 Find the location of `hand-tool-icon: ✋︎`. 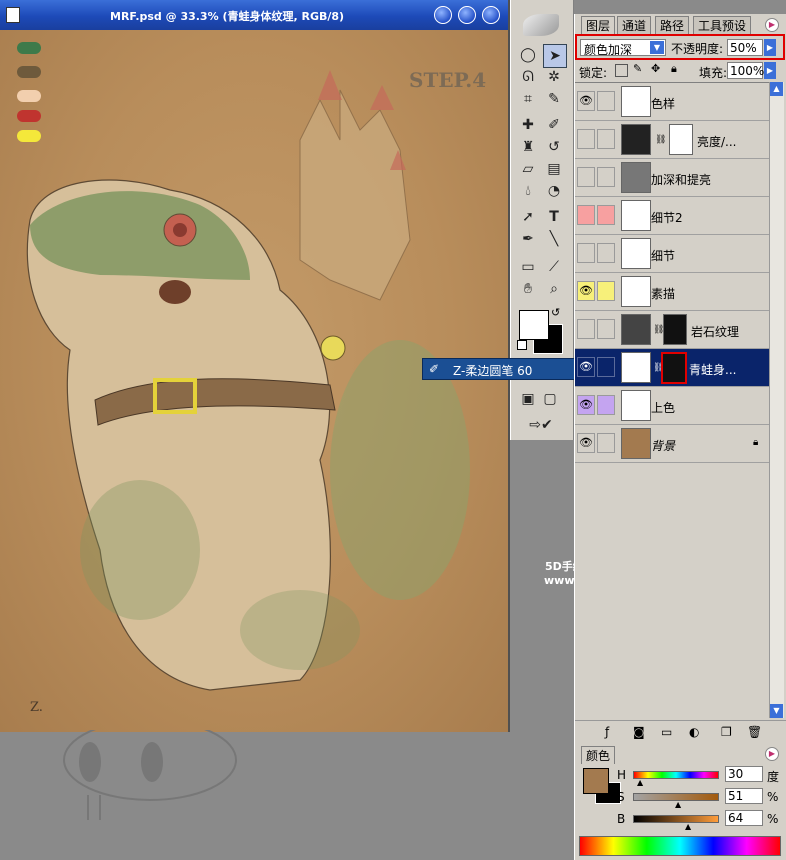

hand-tool-icon: ✋︎ is located at coordinates (528, 289).